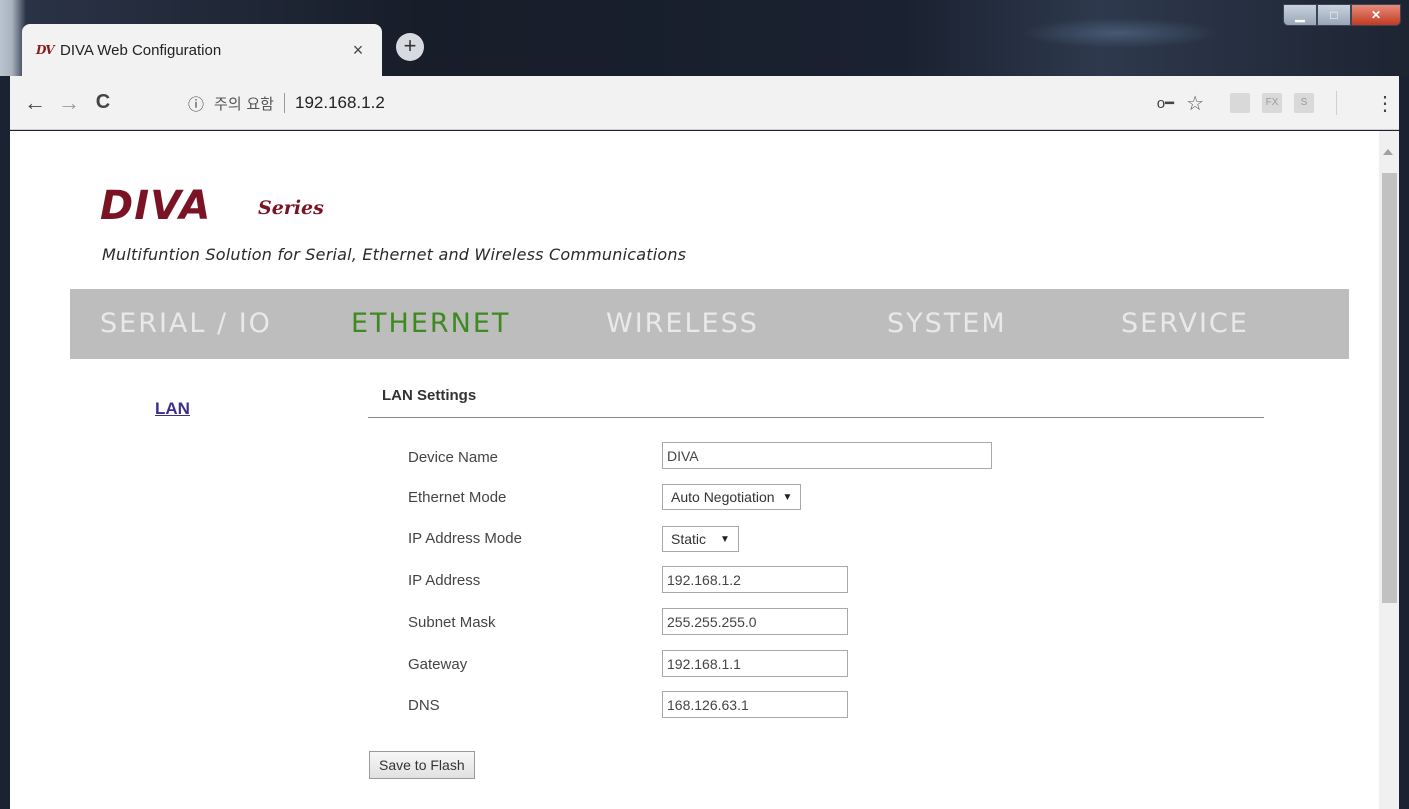  I want to click on gateway-input, so click(755, 663).